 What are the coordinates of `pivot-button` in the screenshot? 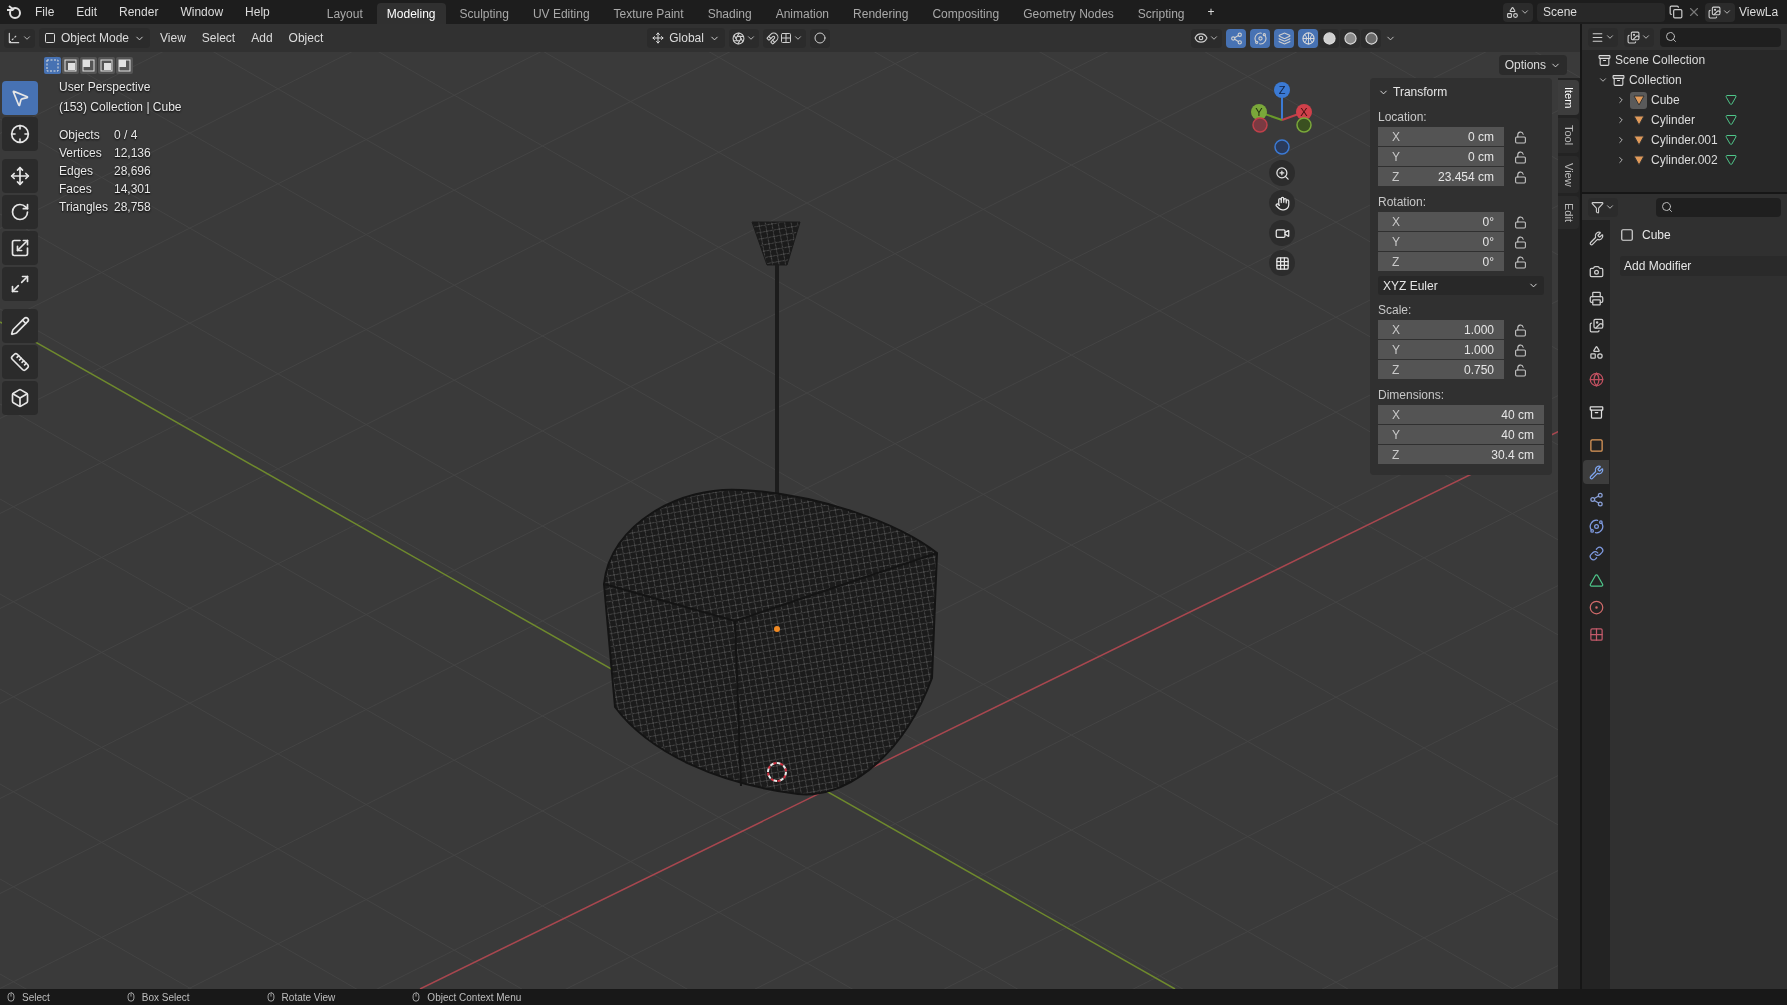 It's located at (743, 38).